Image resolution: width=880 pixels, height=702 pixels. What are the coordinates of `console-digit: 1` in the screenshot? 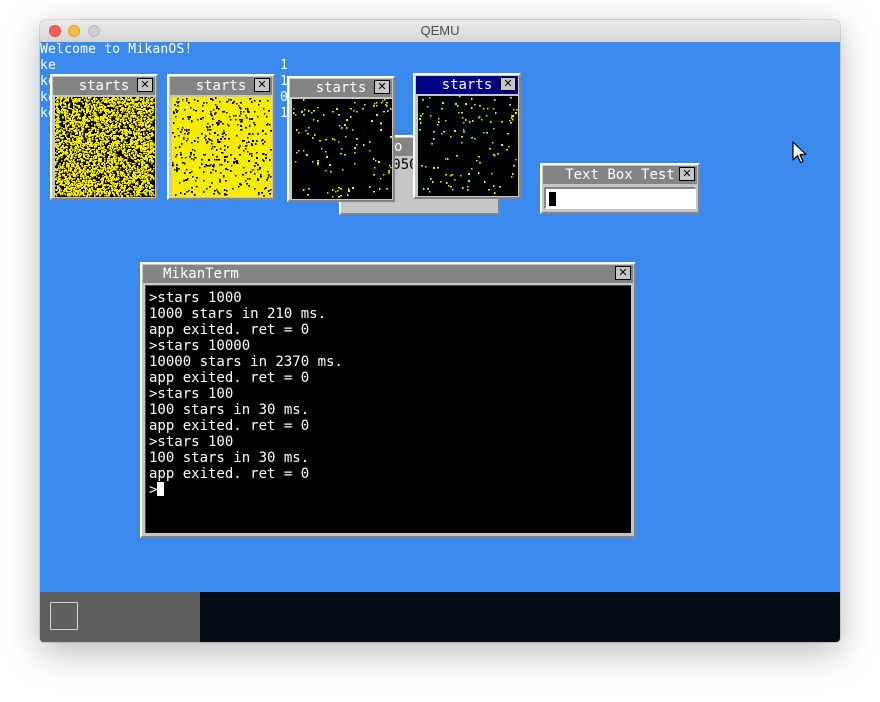 It's located at (284, 65).